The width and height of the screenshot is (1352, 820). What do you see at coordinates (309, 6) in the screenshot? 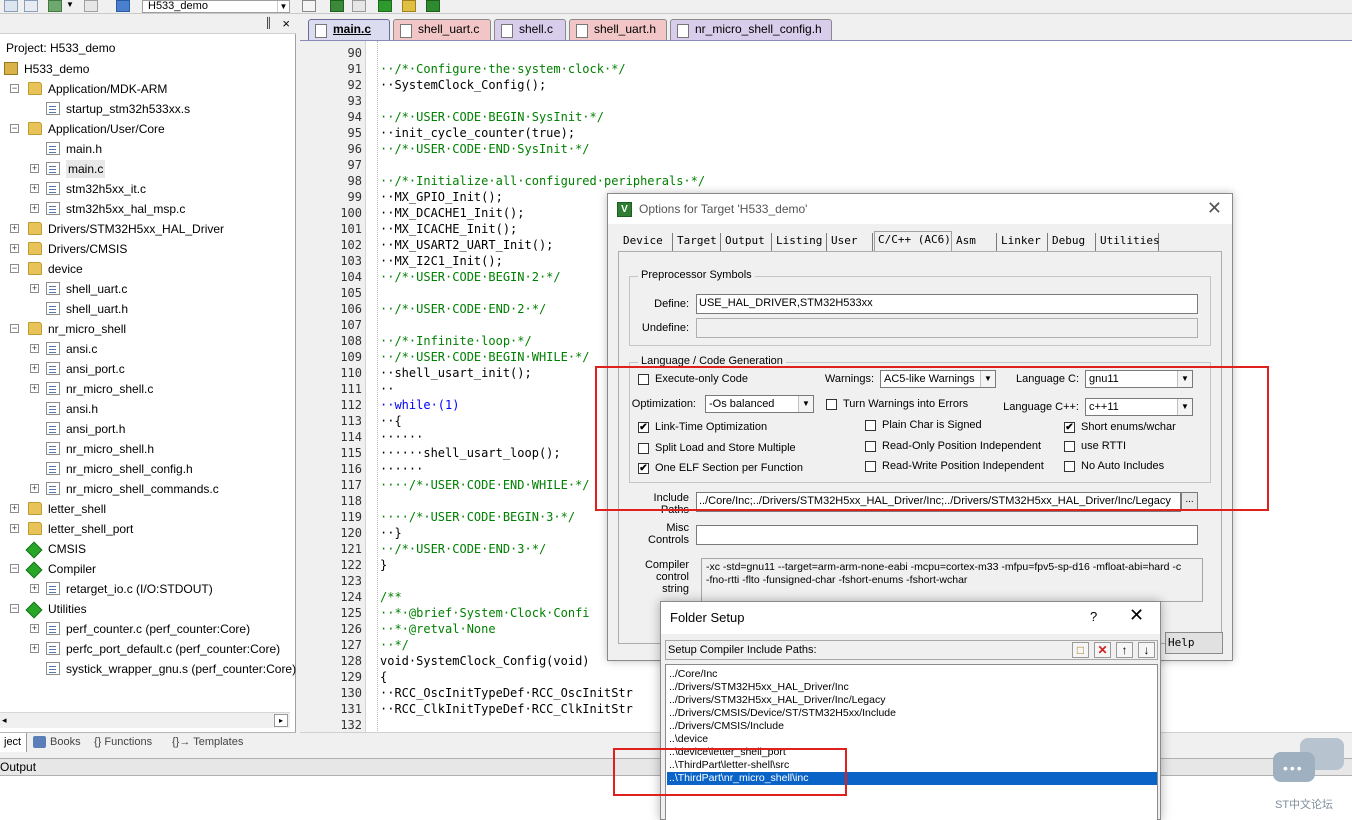
I see `wrench-icon` at bounding box center [309, 6].